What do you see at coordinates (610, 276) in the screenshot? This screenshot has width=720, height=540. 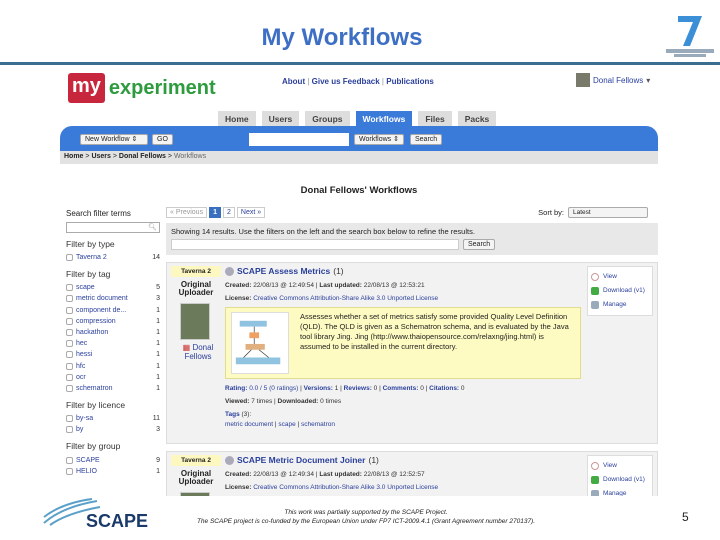 I see `view-label: View` at bounding box center [610, 276].